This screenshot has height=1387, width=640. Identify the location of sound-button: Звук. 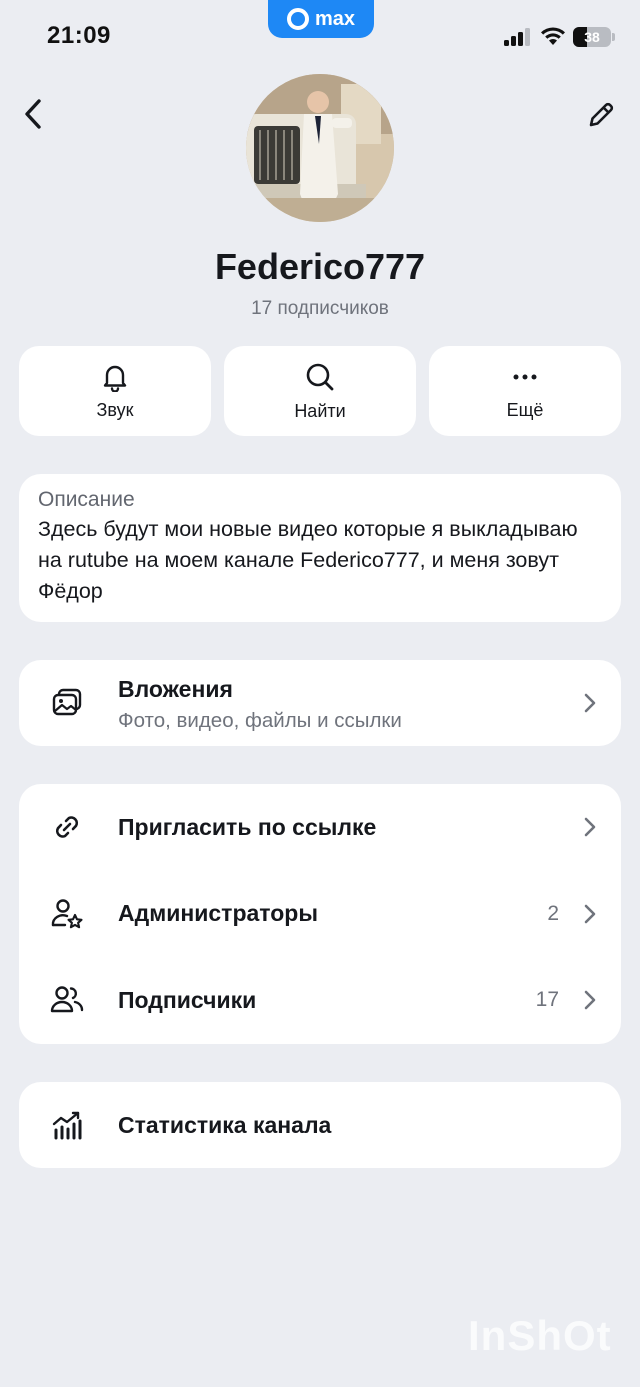
(115, 391).